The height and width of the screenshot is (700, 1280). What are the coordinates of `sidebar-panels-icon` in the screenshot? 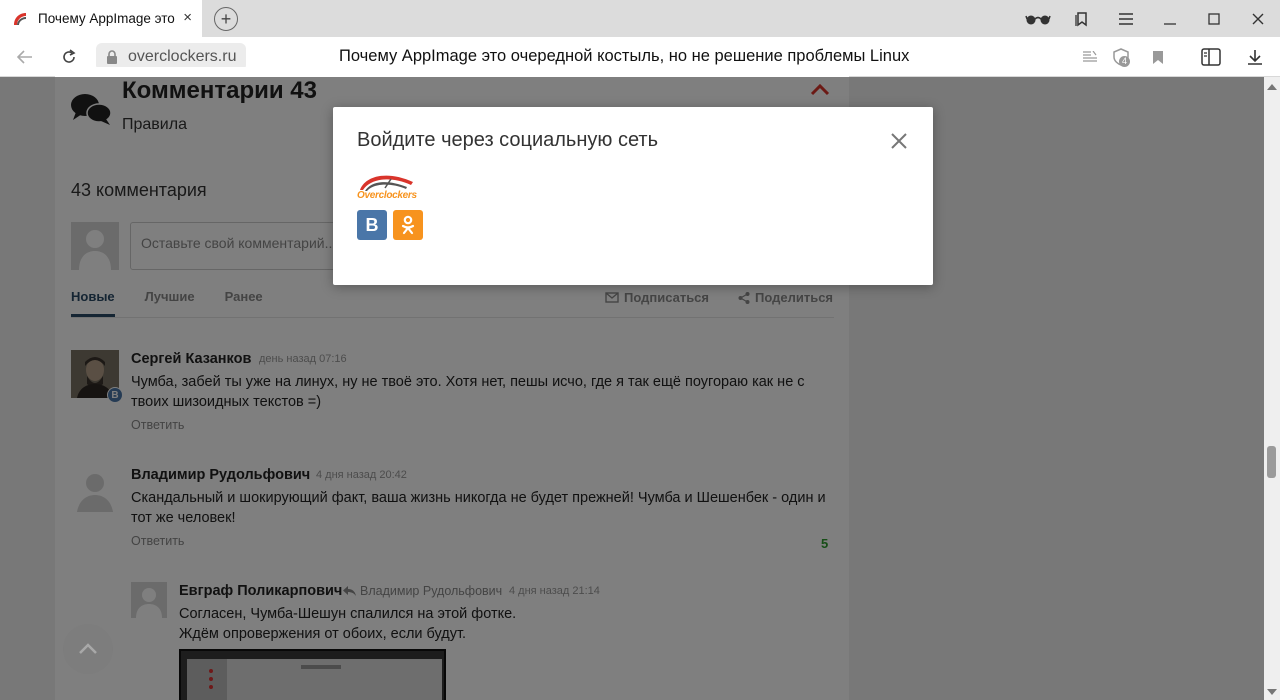 It's located at (1211, 57).